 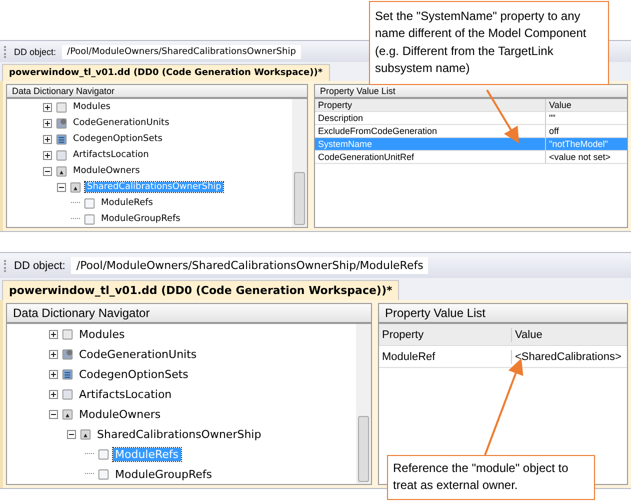 I want to click on dd-object-field: /Pool/ModuleOwners/SharedCalibrationsOwnerShip, so click(x=181, y=51).